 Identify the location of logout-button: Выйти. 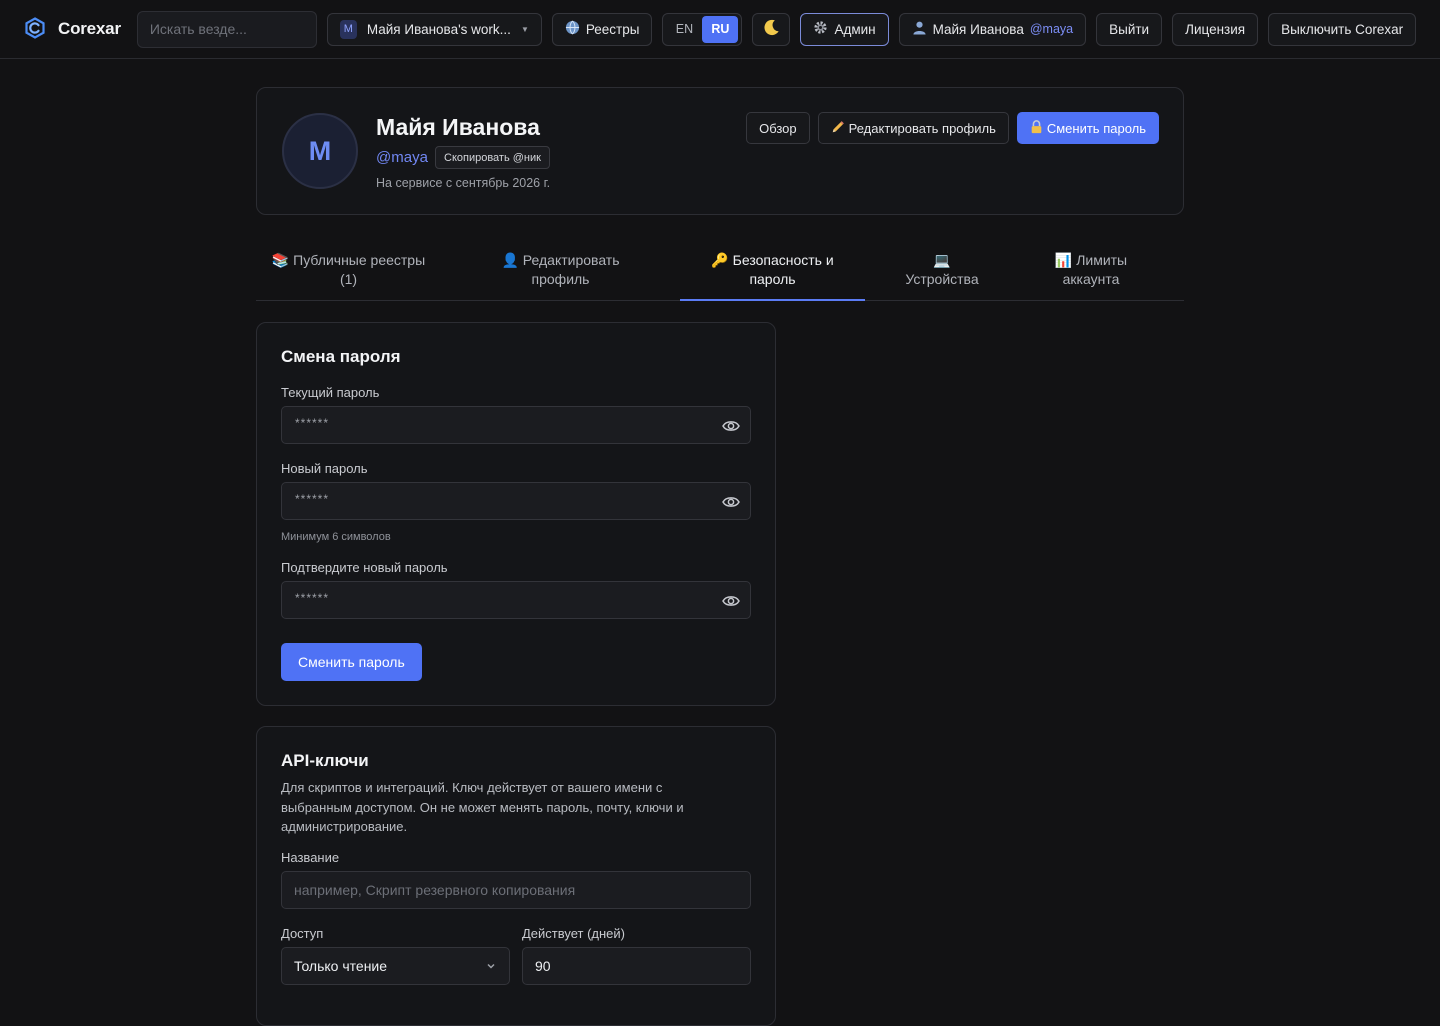
(1129, 29).